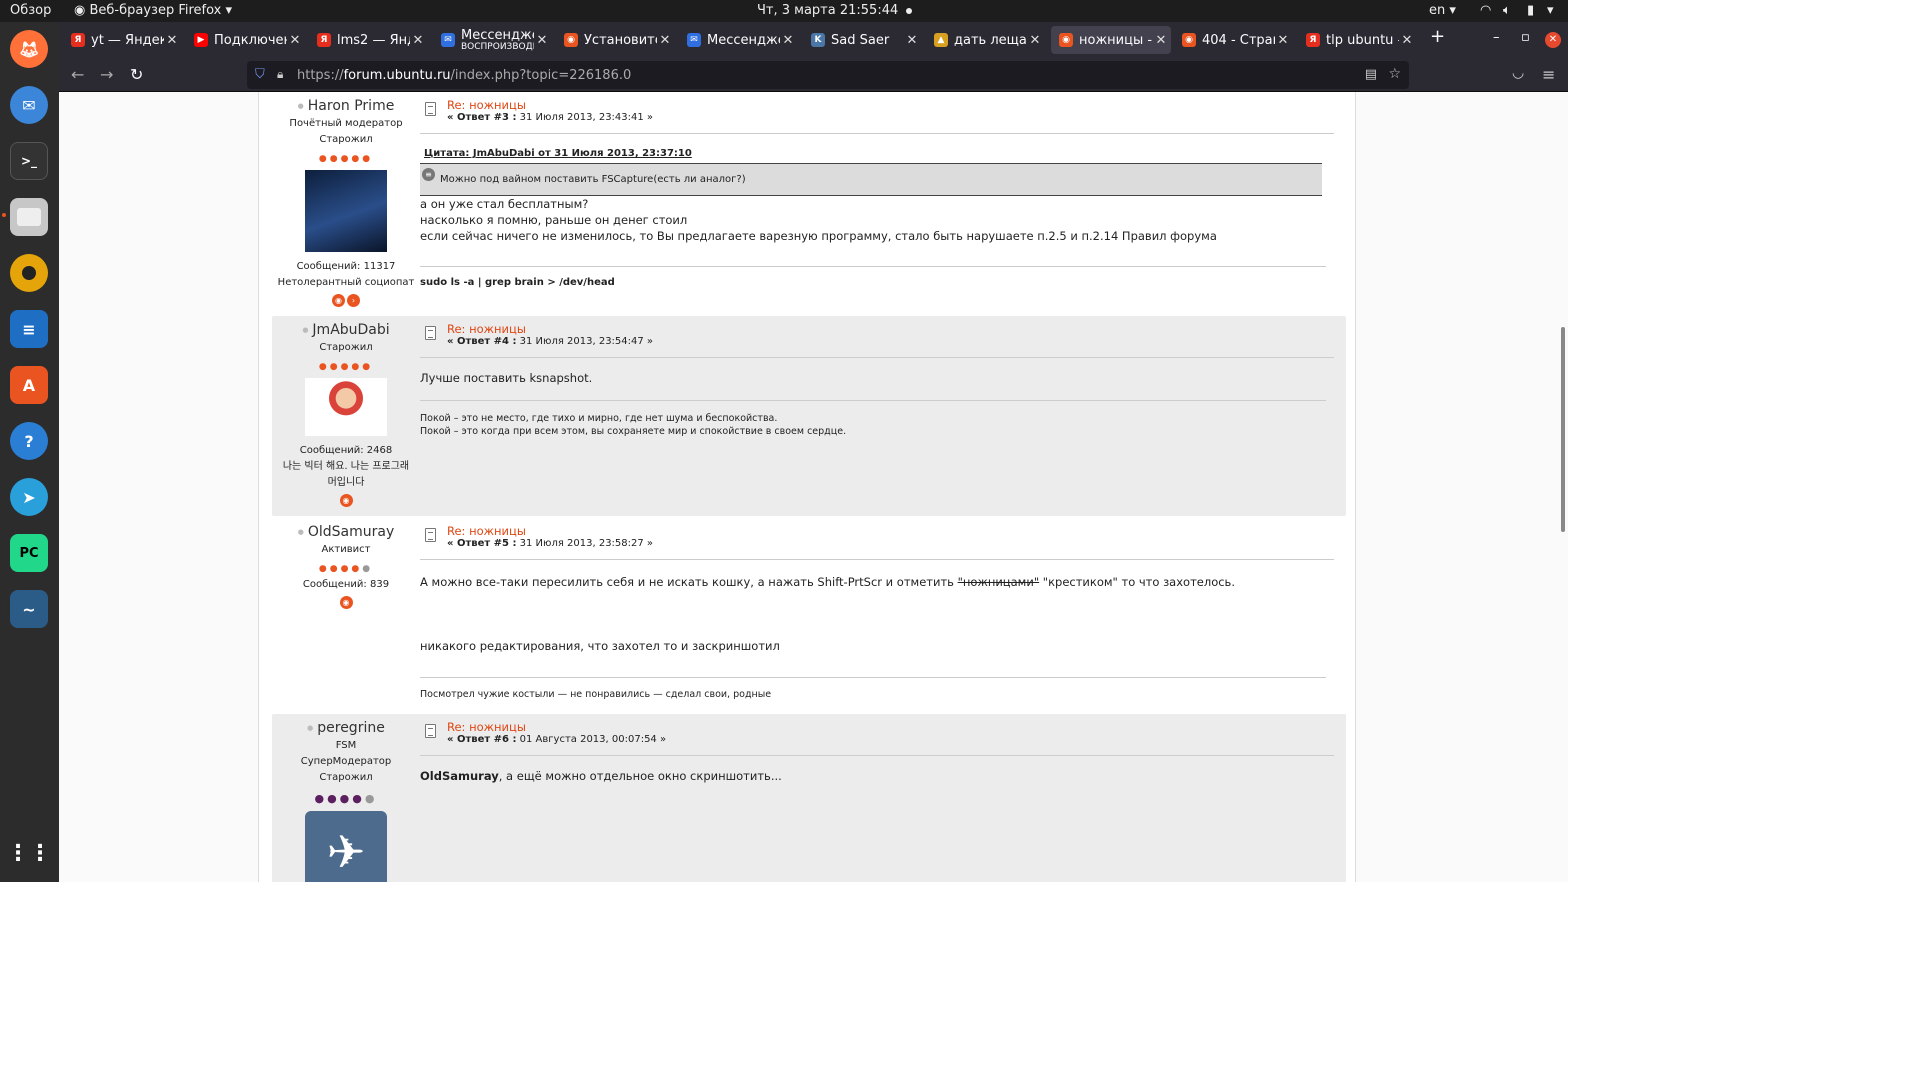  I want to click on language-indicator: en ▾, so click(1442, 10).